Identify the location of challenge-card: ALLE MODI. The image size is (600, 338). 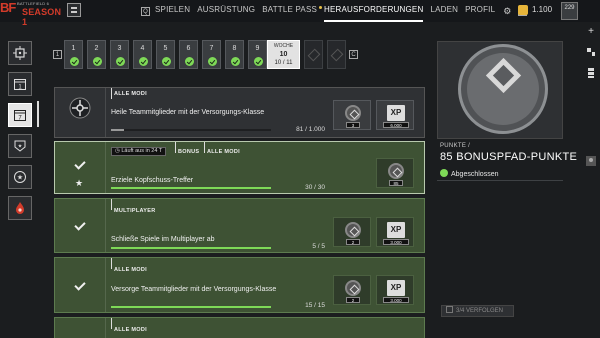
(239, 327).